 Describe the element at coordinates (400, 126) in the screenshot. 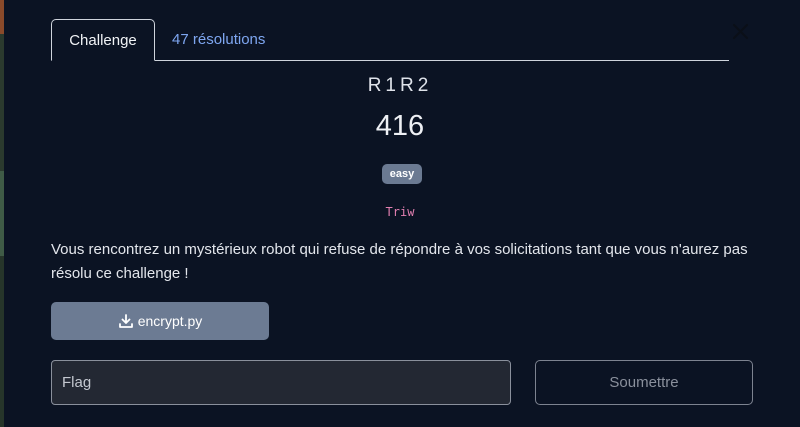

I see `challenge-points: 416` at that location.